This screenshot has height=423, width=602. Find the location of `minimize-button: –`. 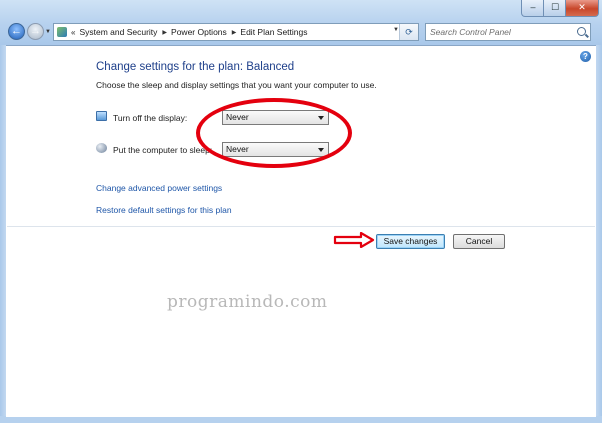

minimize-button: – is located at coordinates (533, 8).